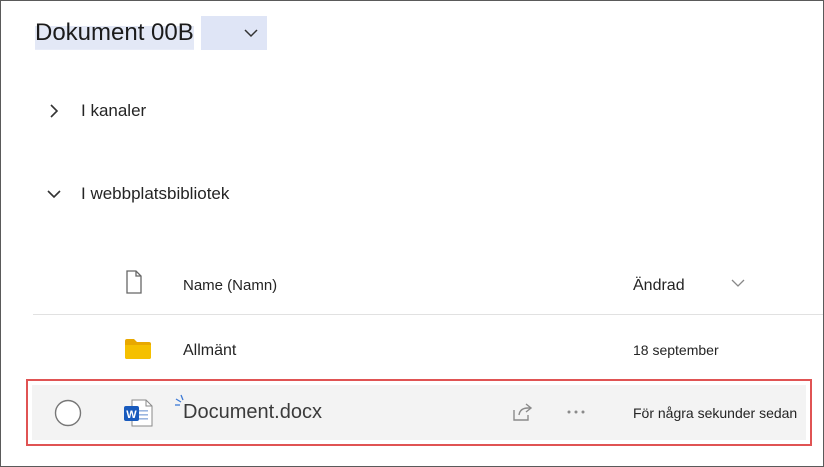 The height and width of the screenshot is (467, 824). What do you see at coordinates (715, 413) in the screenshot?
I see `item-modified: För några sekunder sedan` at bounding box center [715, 413].